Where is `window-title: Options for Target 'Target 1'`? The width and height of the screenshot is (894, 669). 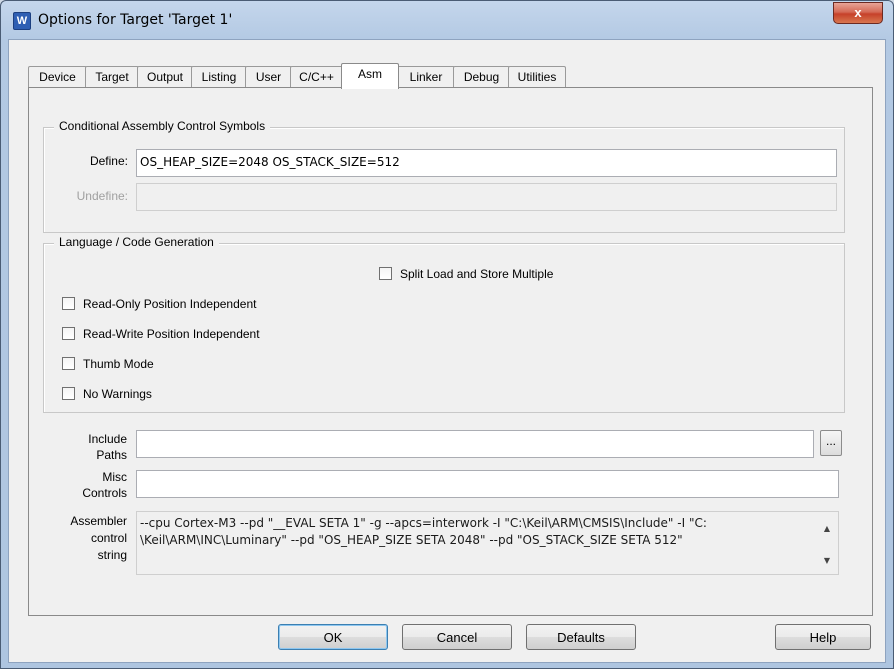 window-title: Options for Target 'Target 1' is located at coordinates (135, 20).